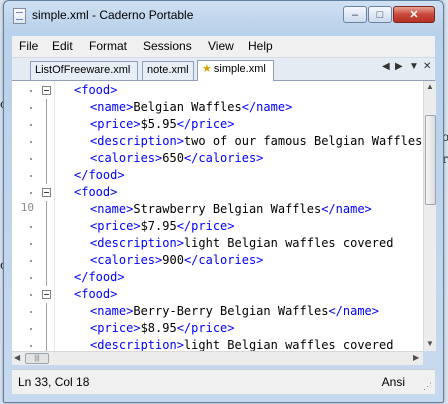  Describe the element at coordinates (223, 158) in the screenshot. I see `xml-tag: </calories>` at that location.